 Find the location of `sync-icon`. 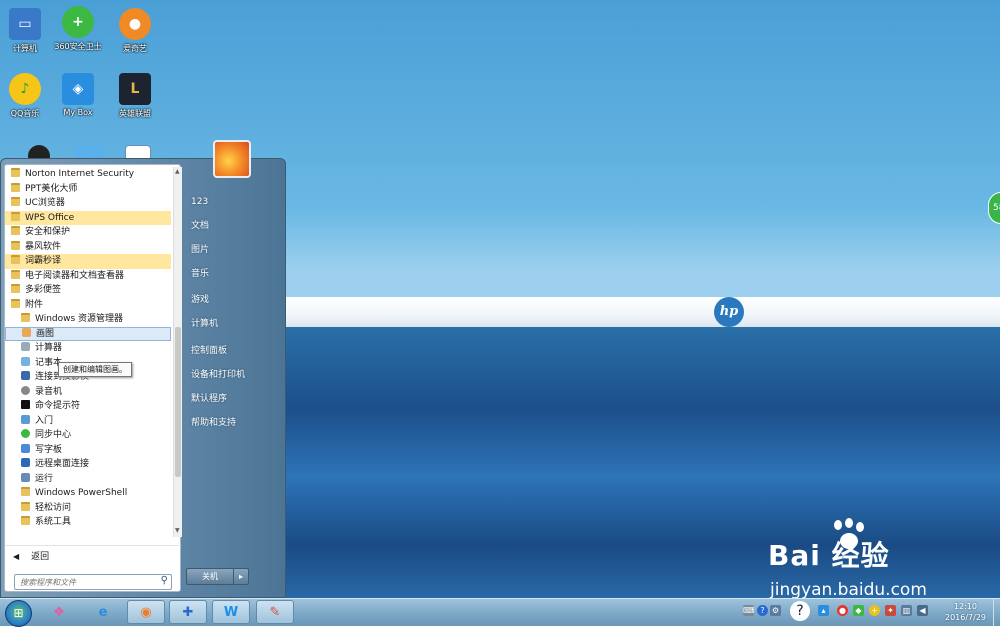

sync-icon is located at coordinates (25, 433).